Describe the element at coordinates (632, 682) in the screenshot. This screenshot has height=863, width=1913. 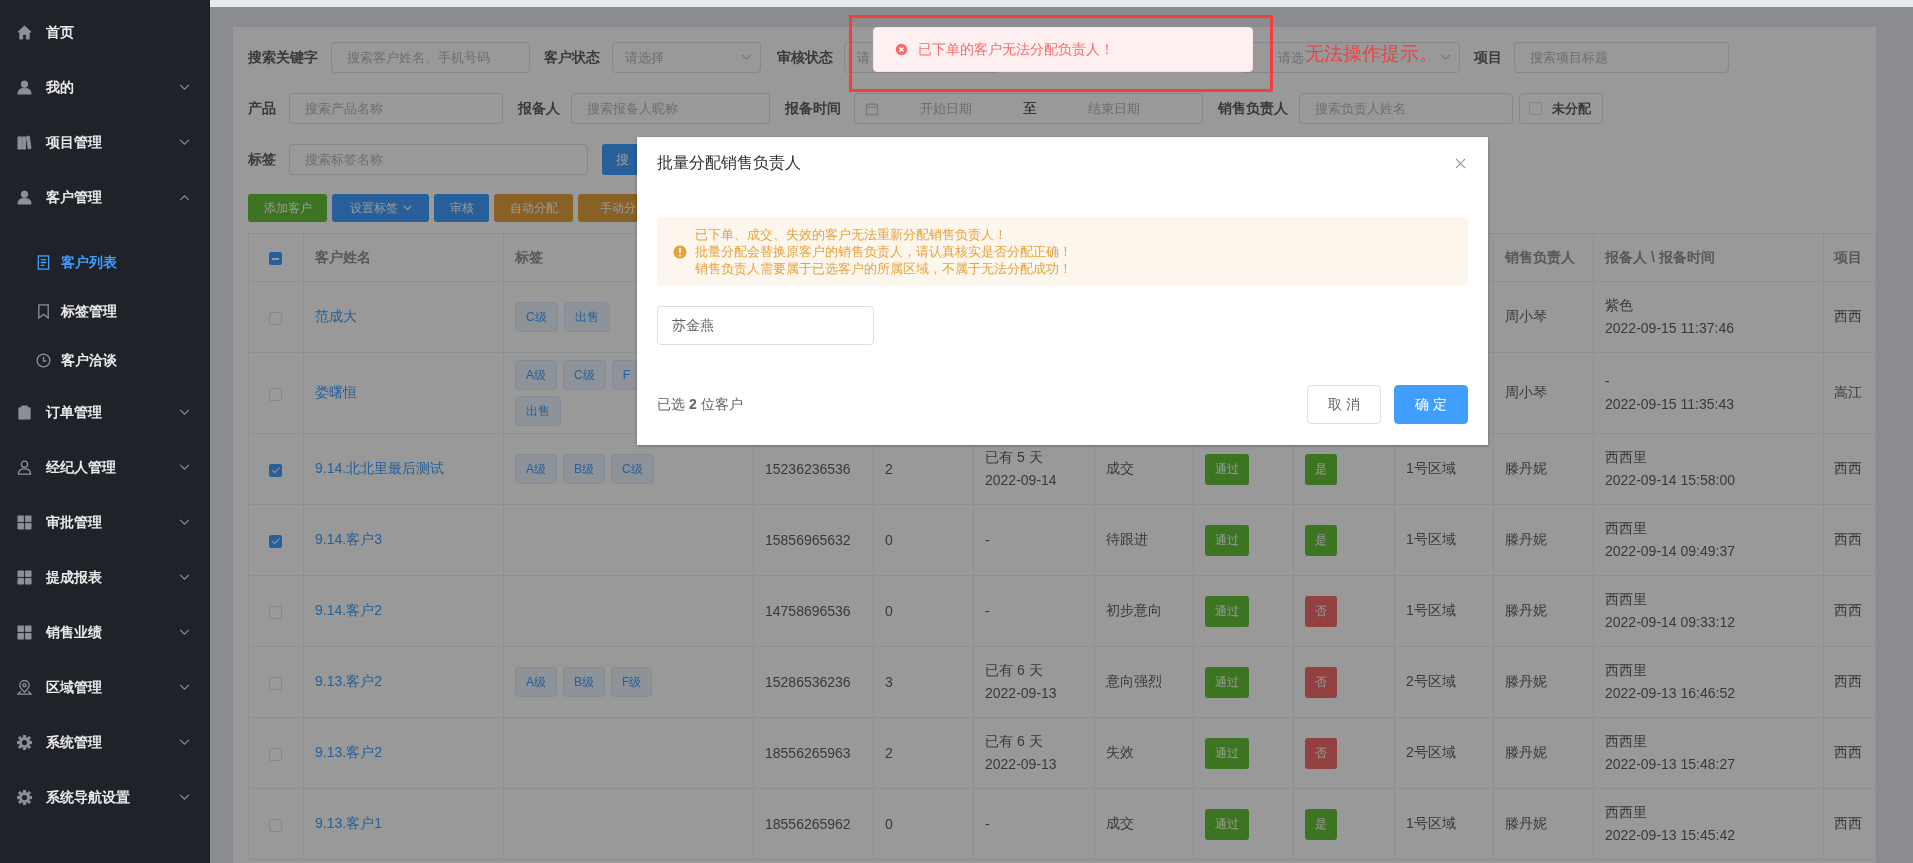
I see `tag: F级` at that location.